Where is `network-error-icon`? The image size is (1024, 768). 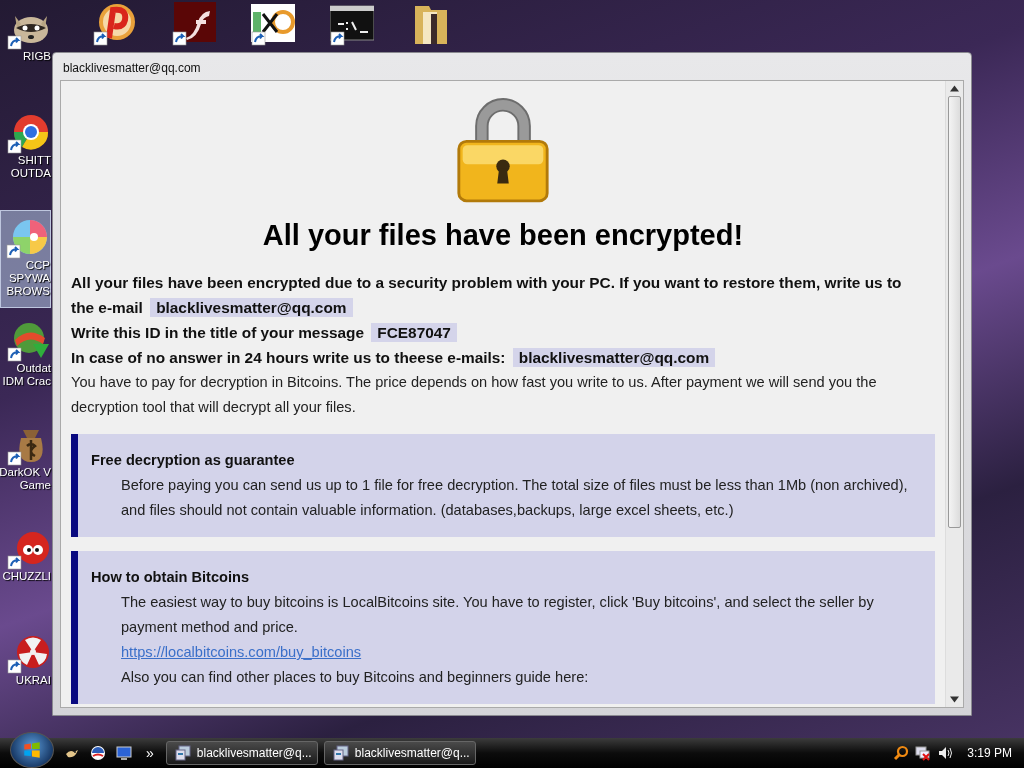 network-error-icon is located at coordinates (923, 753).